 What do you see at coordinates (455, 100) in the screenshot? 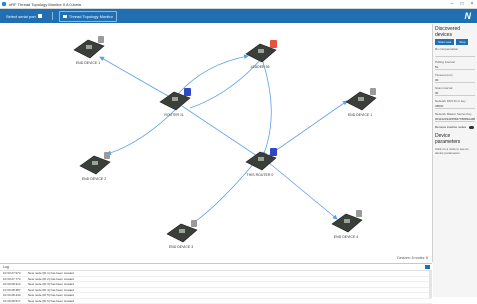
I see `field-label: Network PAN ID or key` at bounding box center [455, 100].